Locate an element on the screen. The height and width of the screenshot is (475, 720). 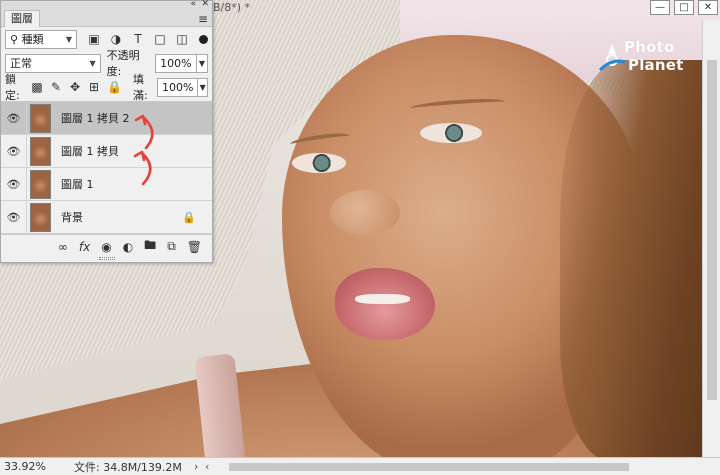
minimize-icon: — is located at coordinates (660, 7).